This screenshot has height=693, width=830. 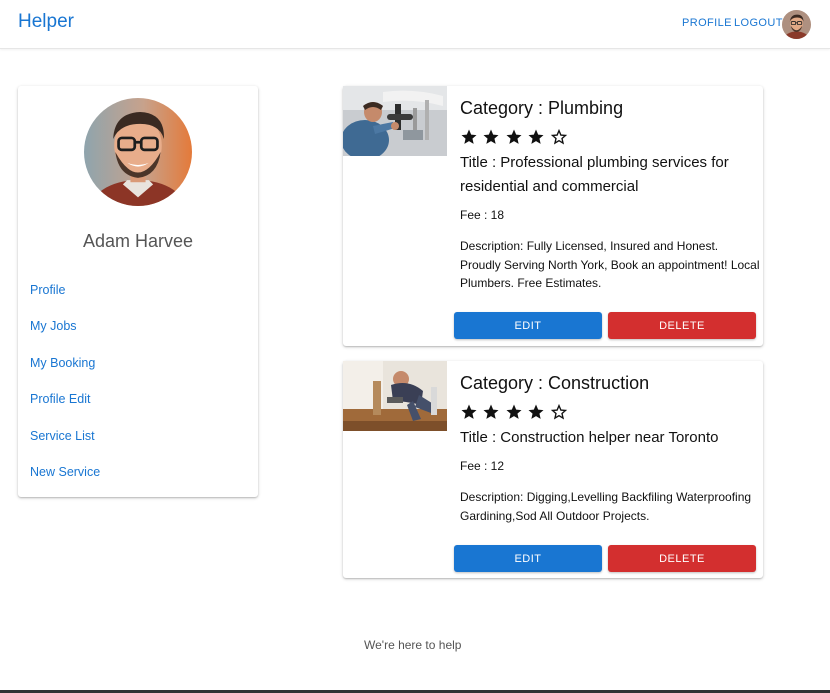 I want to click on sidebar-item-service-list: Service List, so click(x=62, y=436).